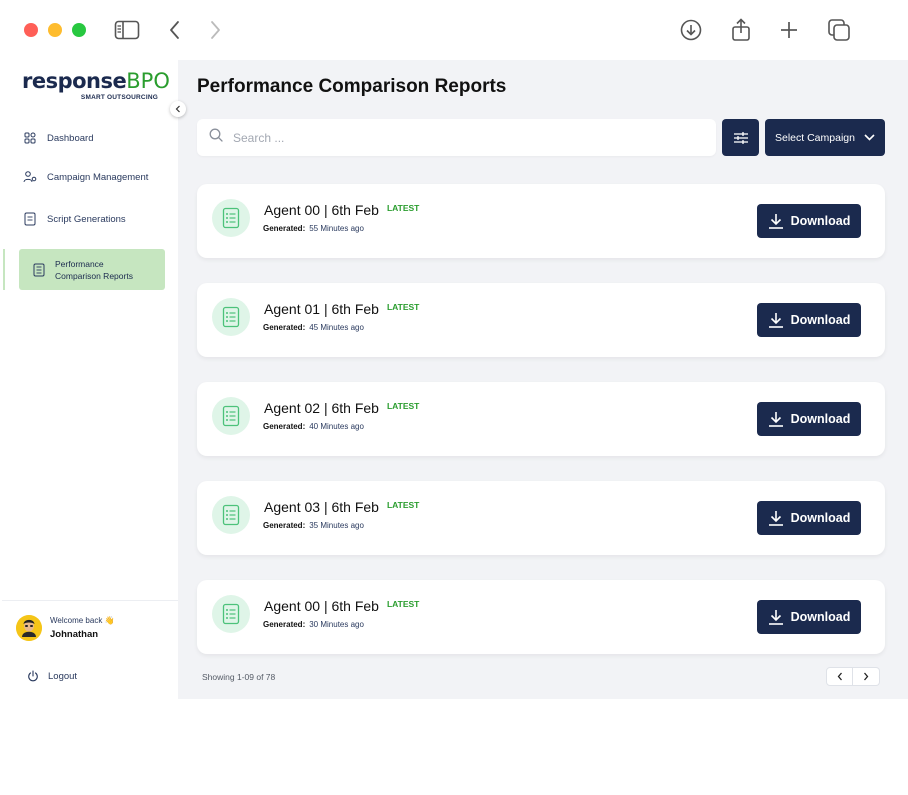 This screenshot has width=908, height=795. I want to click on chevron-down-icon, so click(869, 137).